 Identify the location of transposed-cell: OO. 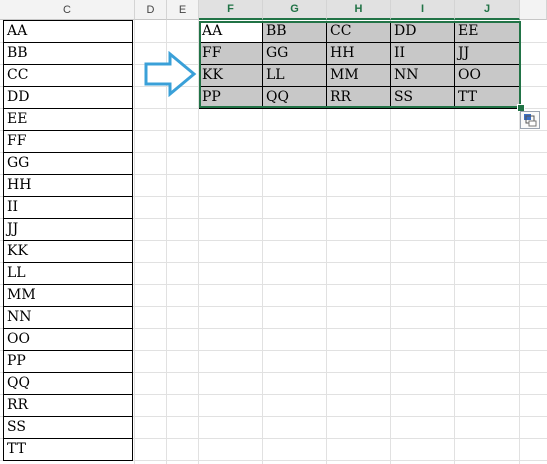
(487, 76).